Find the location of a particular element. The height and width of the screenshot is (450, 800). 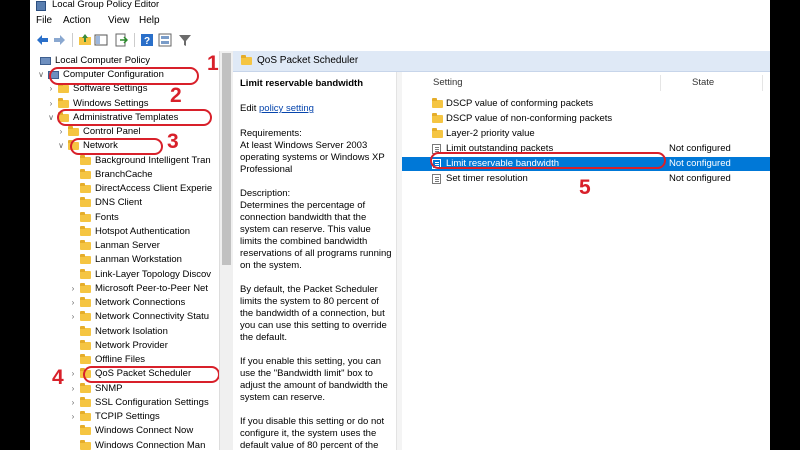

setting-row-dscp-value-of-non-conforming-packets: DSCP value of non-conforming packets is located at coordinates (586, 119).